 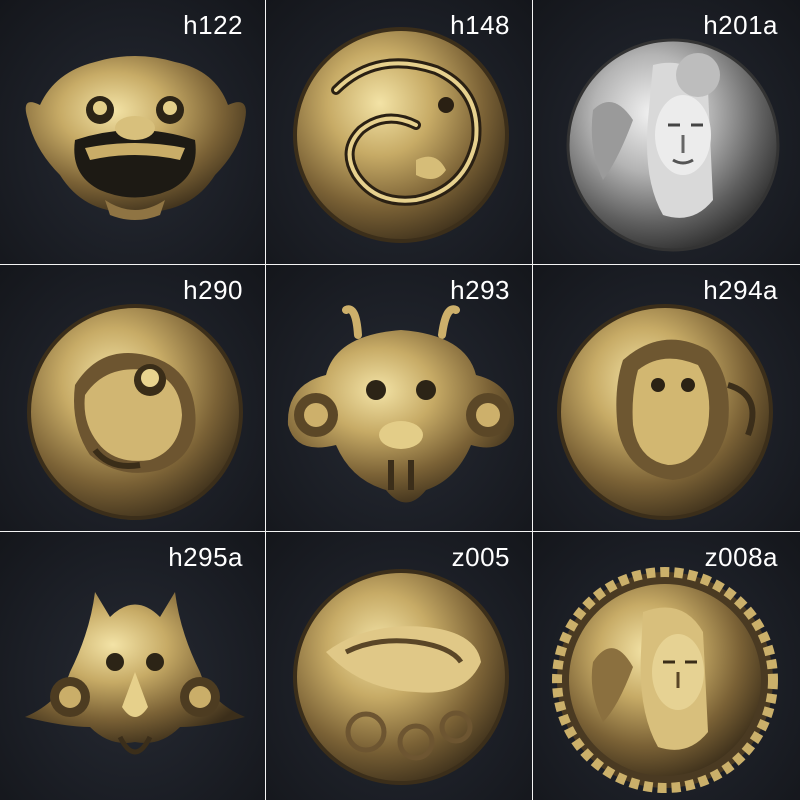 What do you see at coordinates (132, 132) in the screenshot?
I see `product-tile-h122: h122` at bounding box center [132, 132].